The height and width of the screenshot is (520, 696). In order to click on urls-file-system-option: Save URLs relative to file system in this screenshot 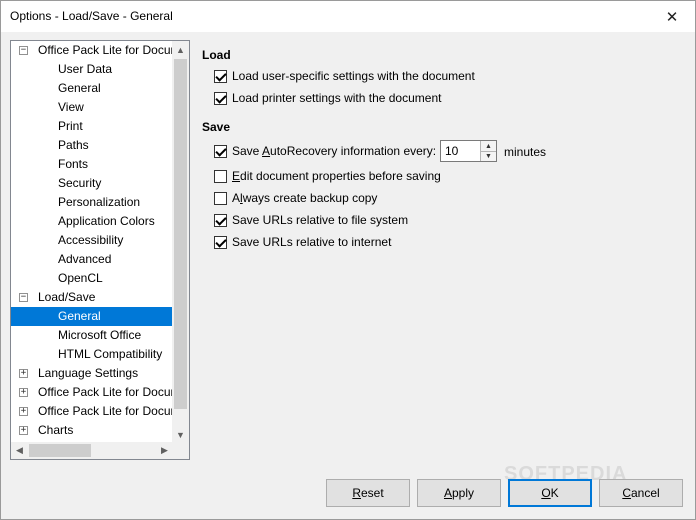, I will do `click(311, 220)`.